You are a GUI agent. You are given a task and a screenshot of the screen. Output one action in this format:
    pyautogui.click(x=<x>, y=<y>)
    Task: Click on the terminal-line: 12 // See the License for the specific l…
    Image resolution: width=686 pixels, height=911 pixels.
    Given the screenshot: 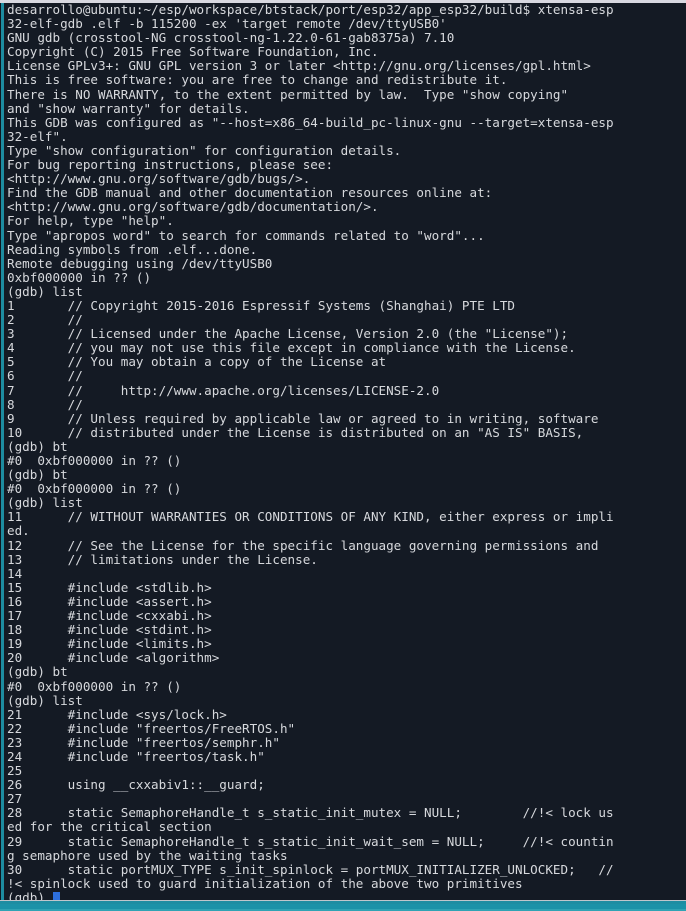 What is the action you would take?
    pyautogui.click(x=303, y=545)
    